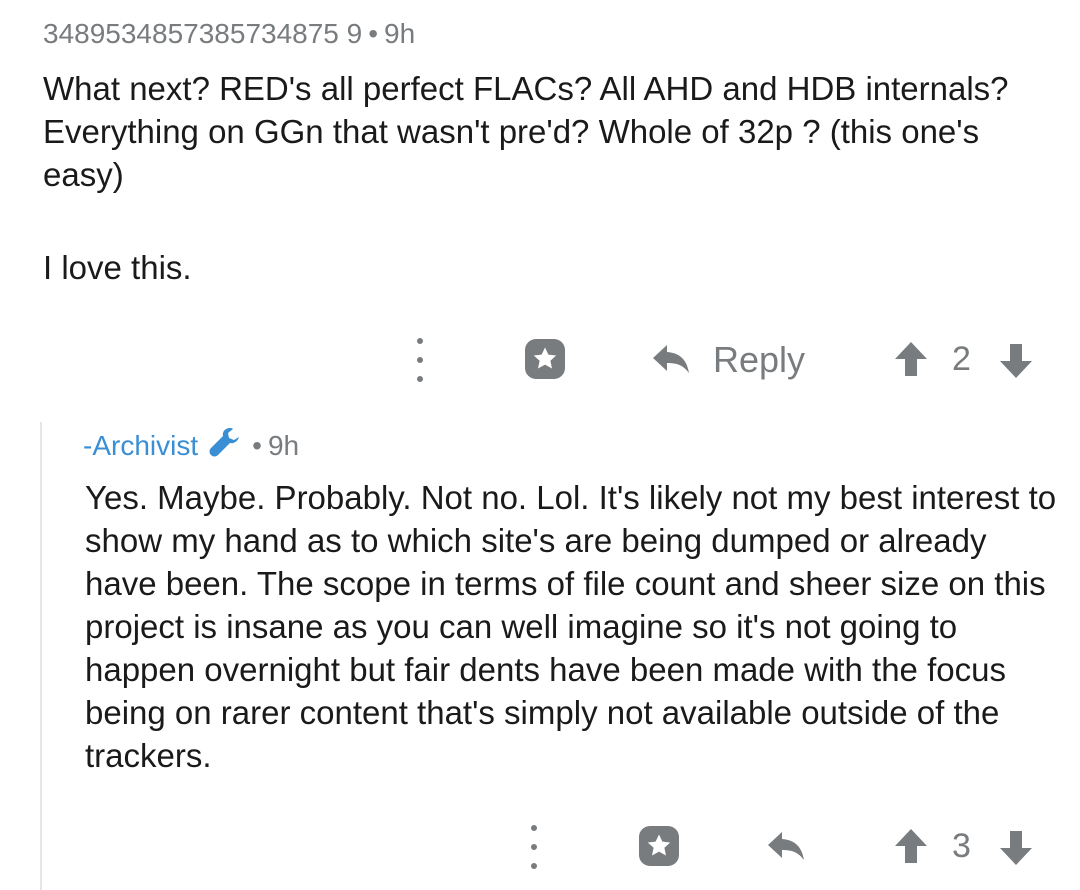  Describe the element at coordinates (117, 267) in the screenshot. I see `comment-paragraph: I love this.` at that location.